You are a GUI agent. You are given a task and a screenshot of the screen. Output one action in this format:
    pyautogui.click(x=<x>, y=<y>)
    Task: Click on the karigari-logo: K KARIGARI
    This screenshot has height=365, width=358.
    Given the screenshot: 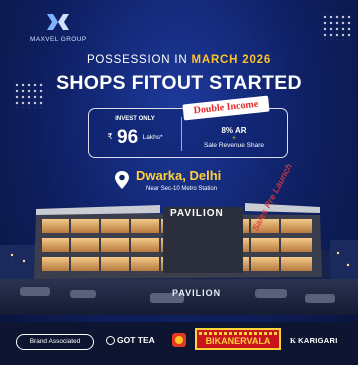 What is the action you would take?
    pyautogui.click(x=314, y=340)
    